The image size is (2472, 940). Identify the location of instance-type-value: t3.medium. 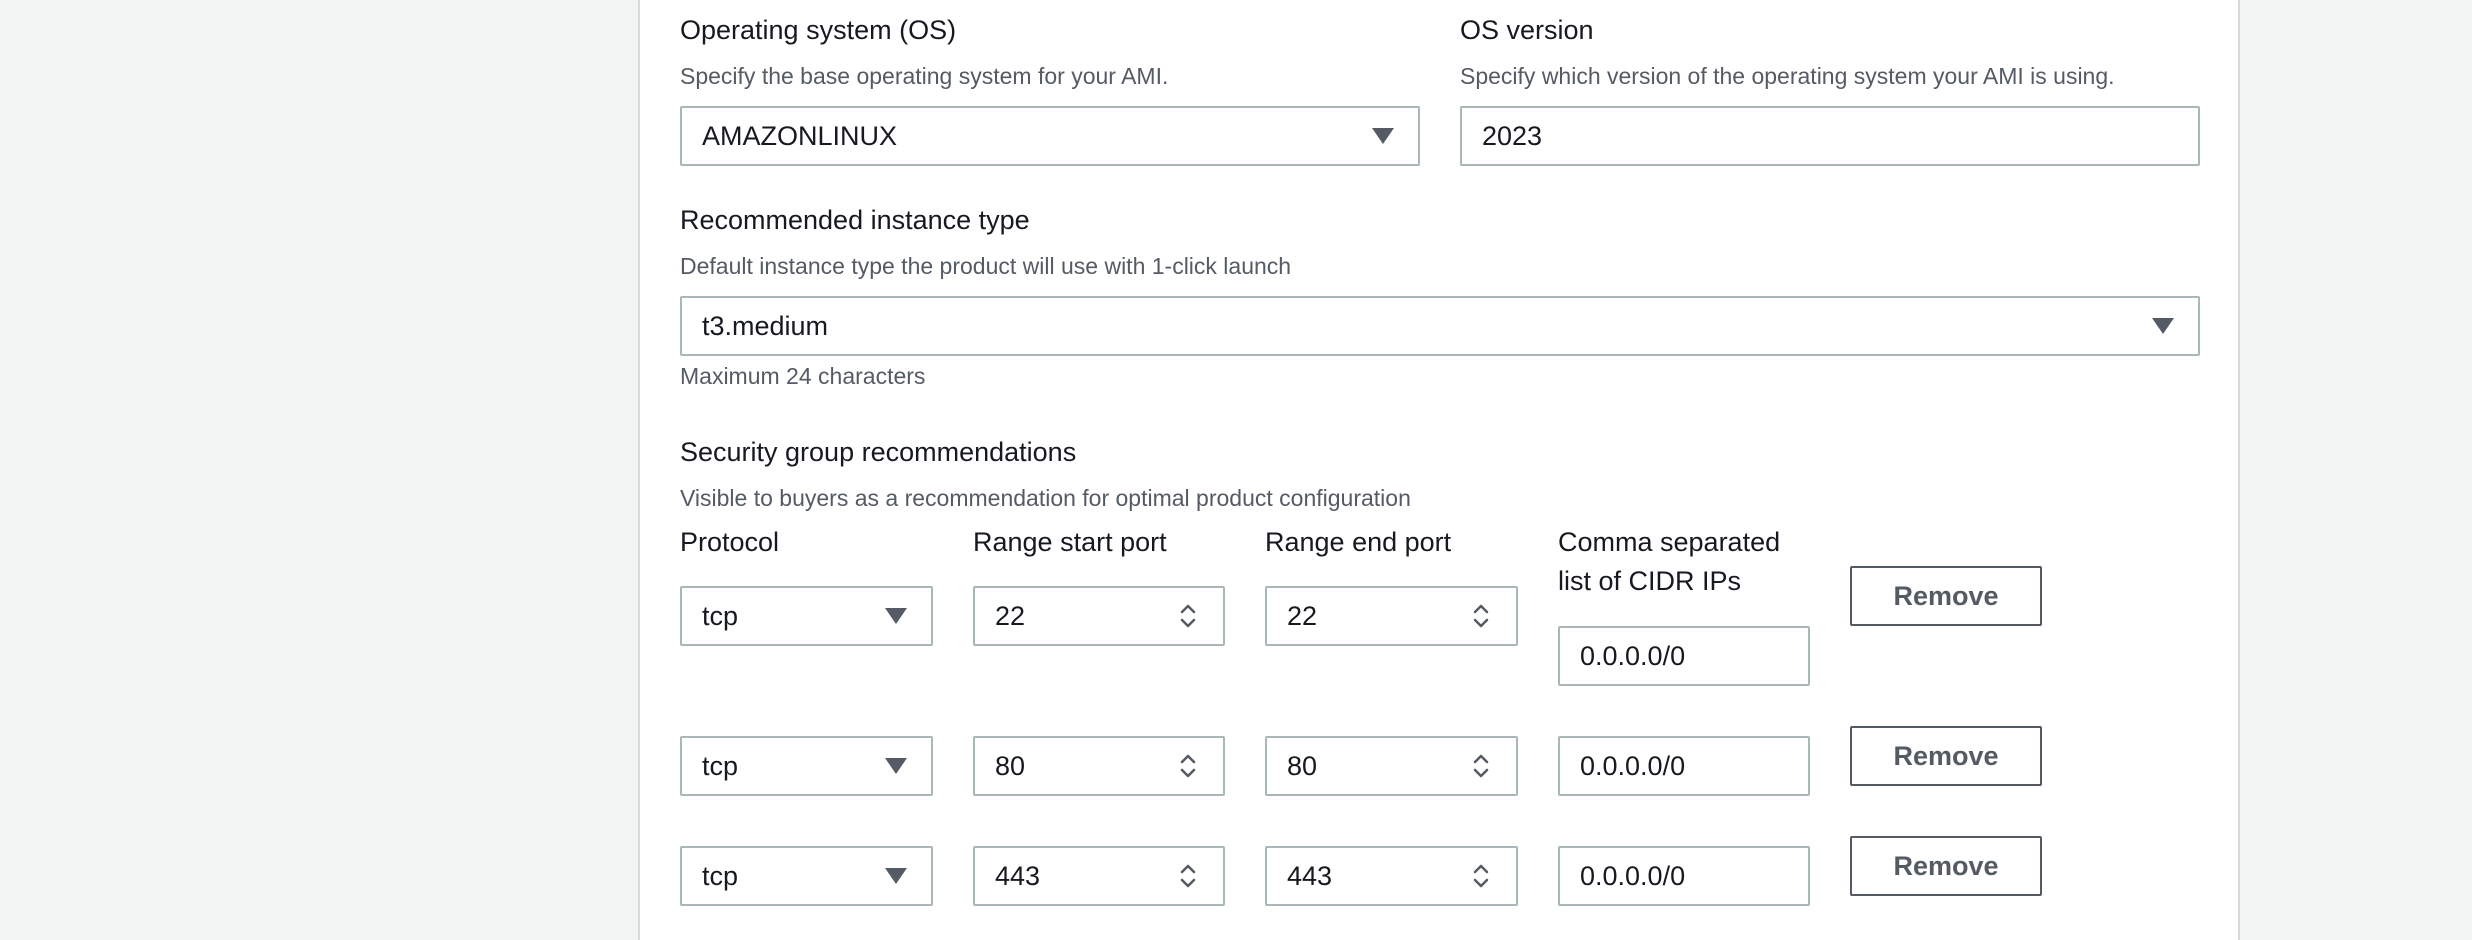
(765, 325).